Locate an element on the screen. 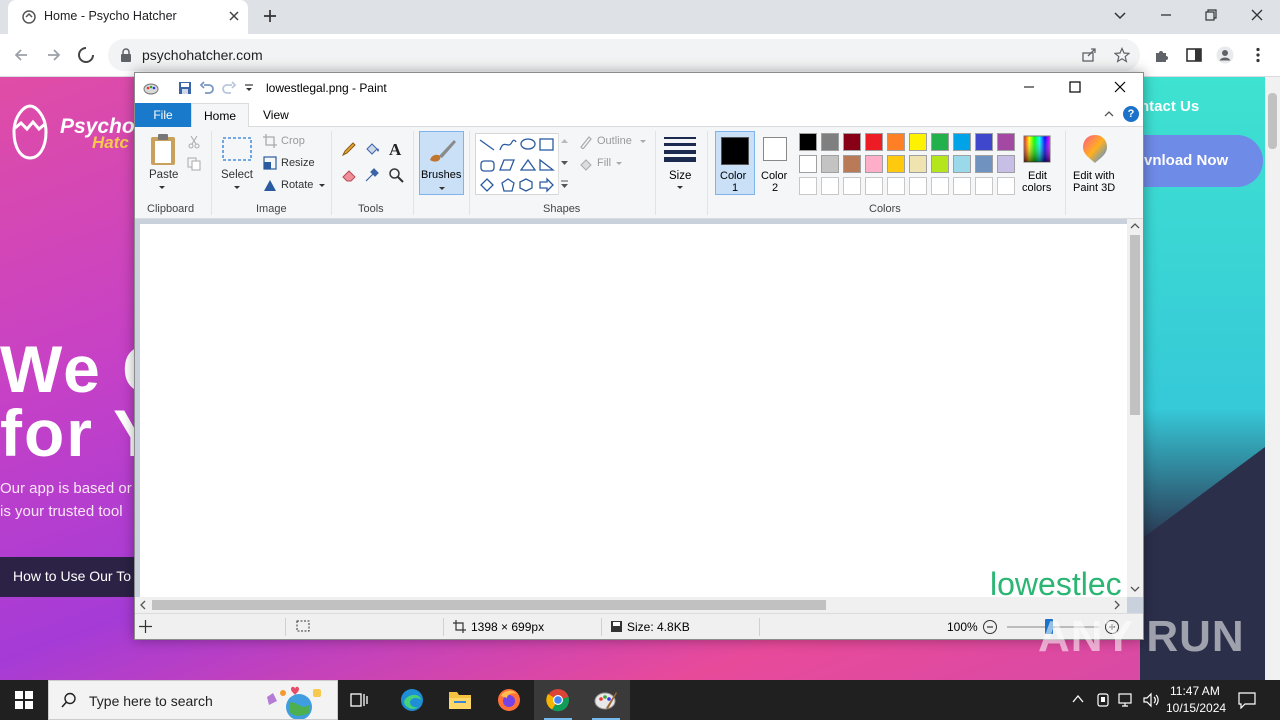 This screenshot has width=1280, height=720. eraser-icon is located at coordinates (349, 175).